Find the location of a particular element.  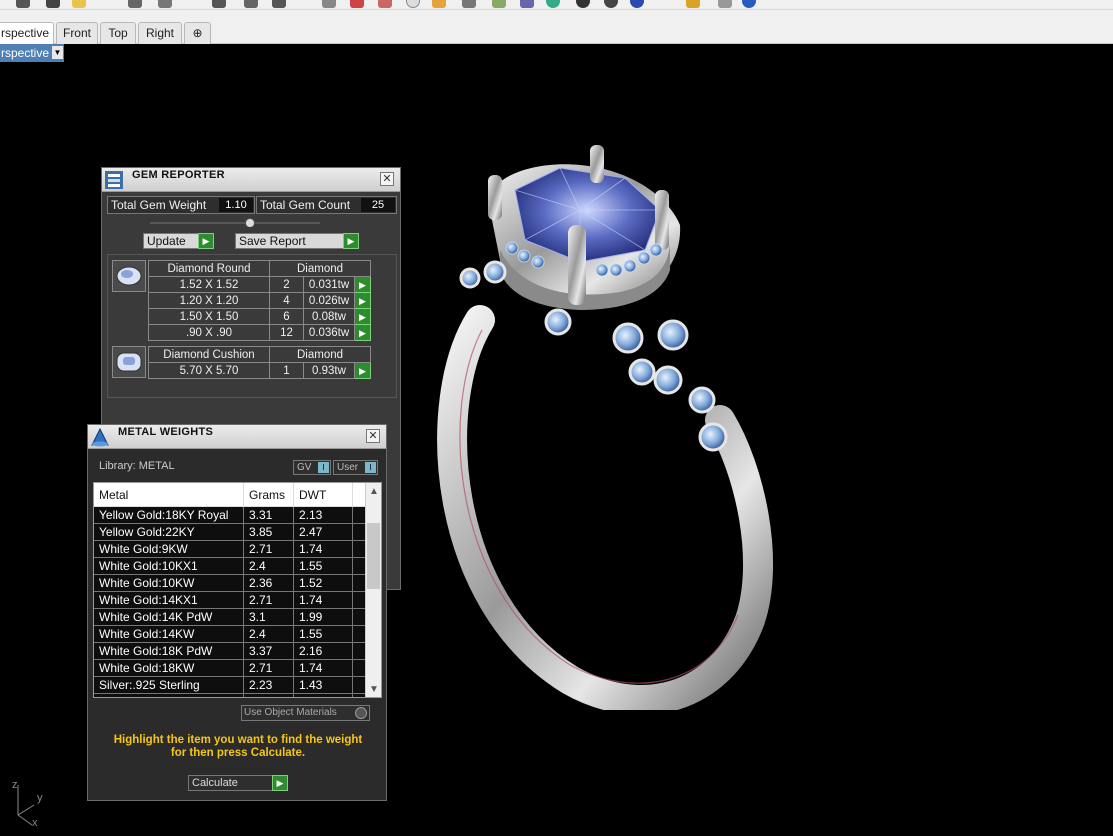

gem-size: 1.52 X 1.52 is located at coordinates (209, 284).